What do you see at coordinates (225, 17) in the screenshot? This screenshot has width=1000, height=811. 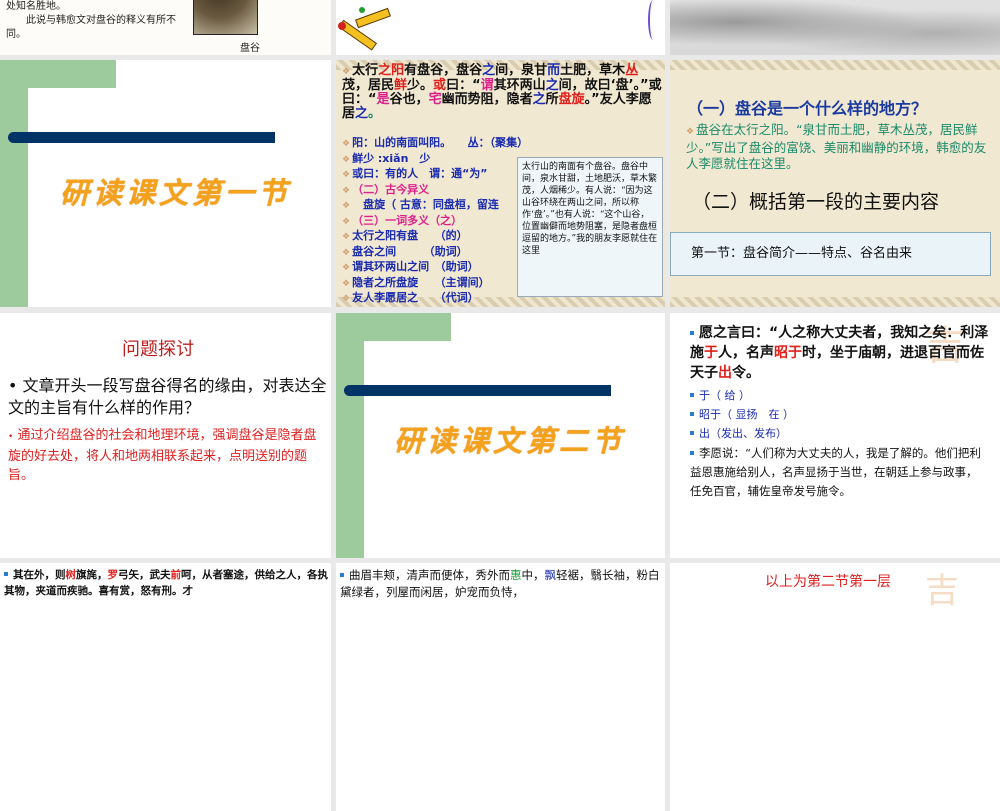 I see `valley-painting` at bounding box center [225, 17].